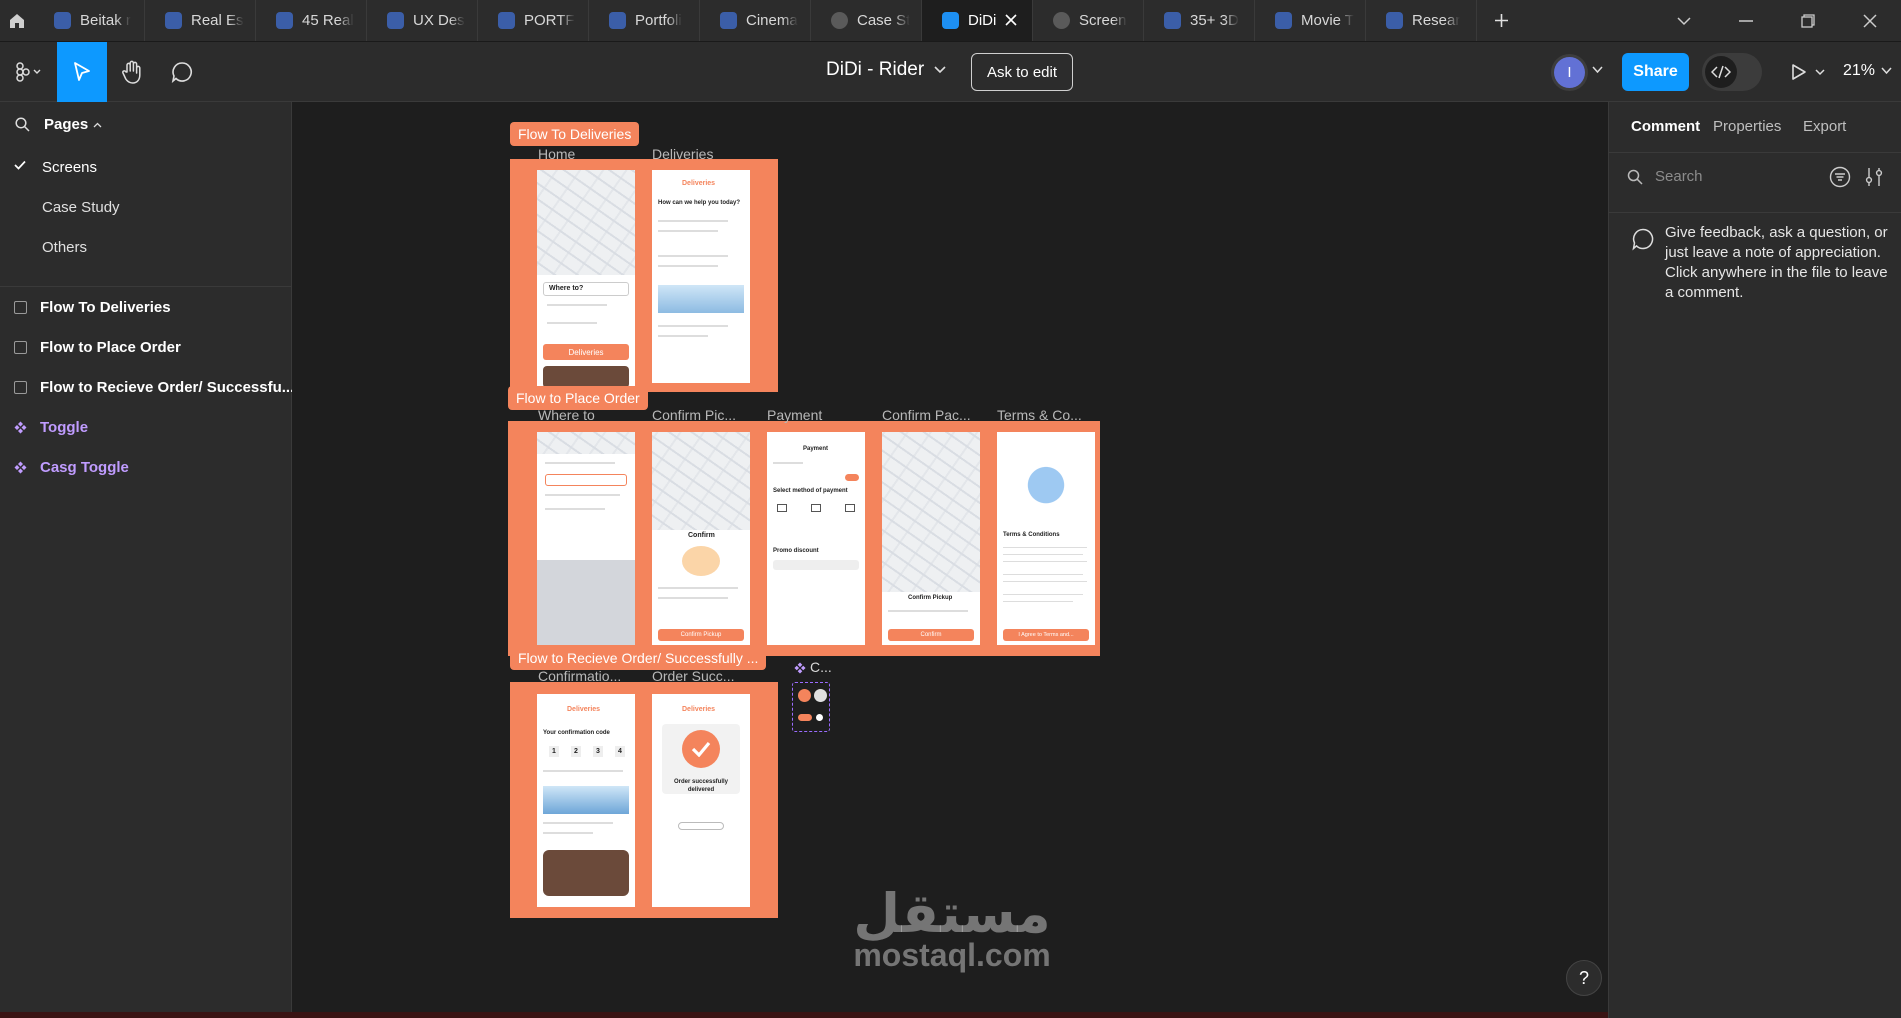 The width and height of the screenshot is (1901, 1018). Describe the element at coordinates (1746, 20) in the screenshot. I see `minimize-icon` at that location.